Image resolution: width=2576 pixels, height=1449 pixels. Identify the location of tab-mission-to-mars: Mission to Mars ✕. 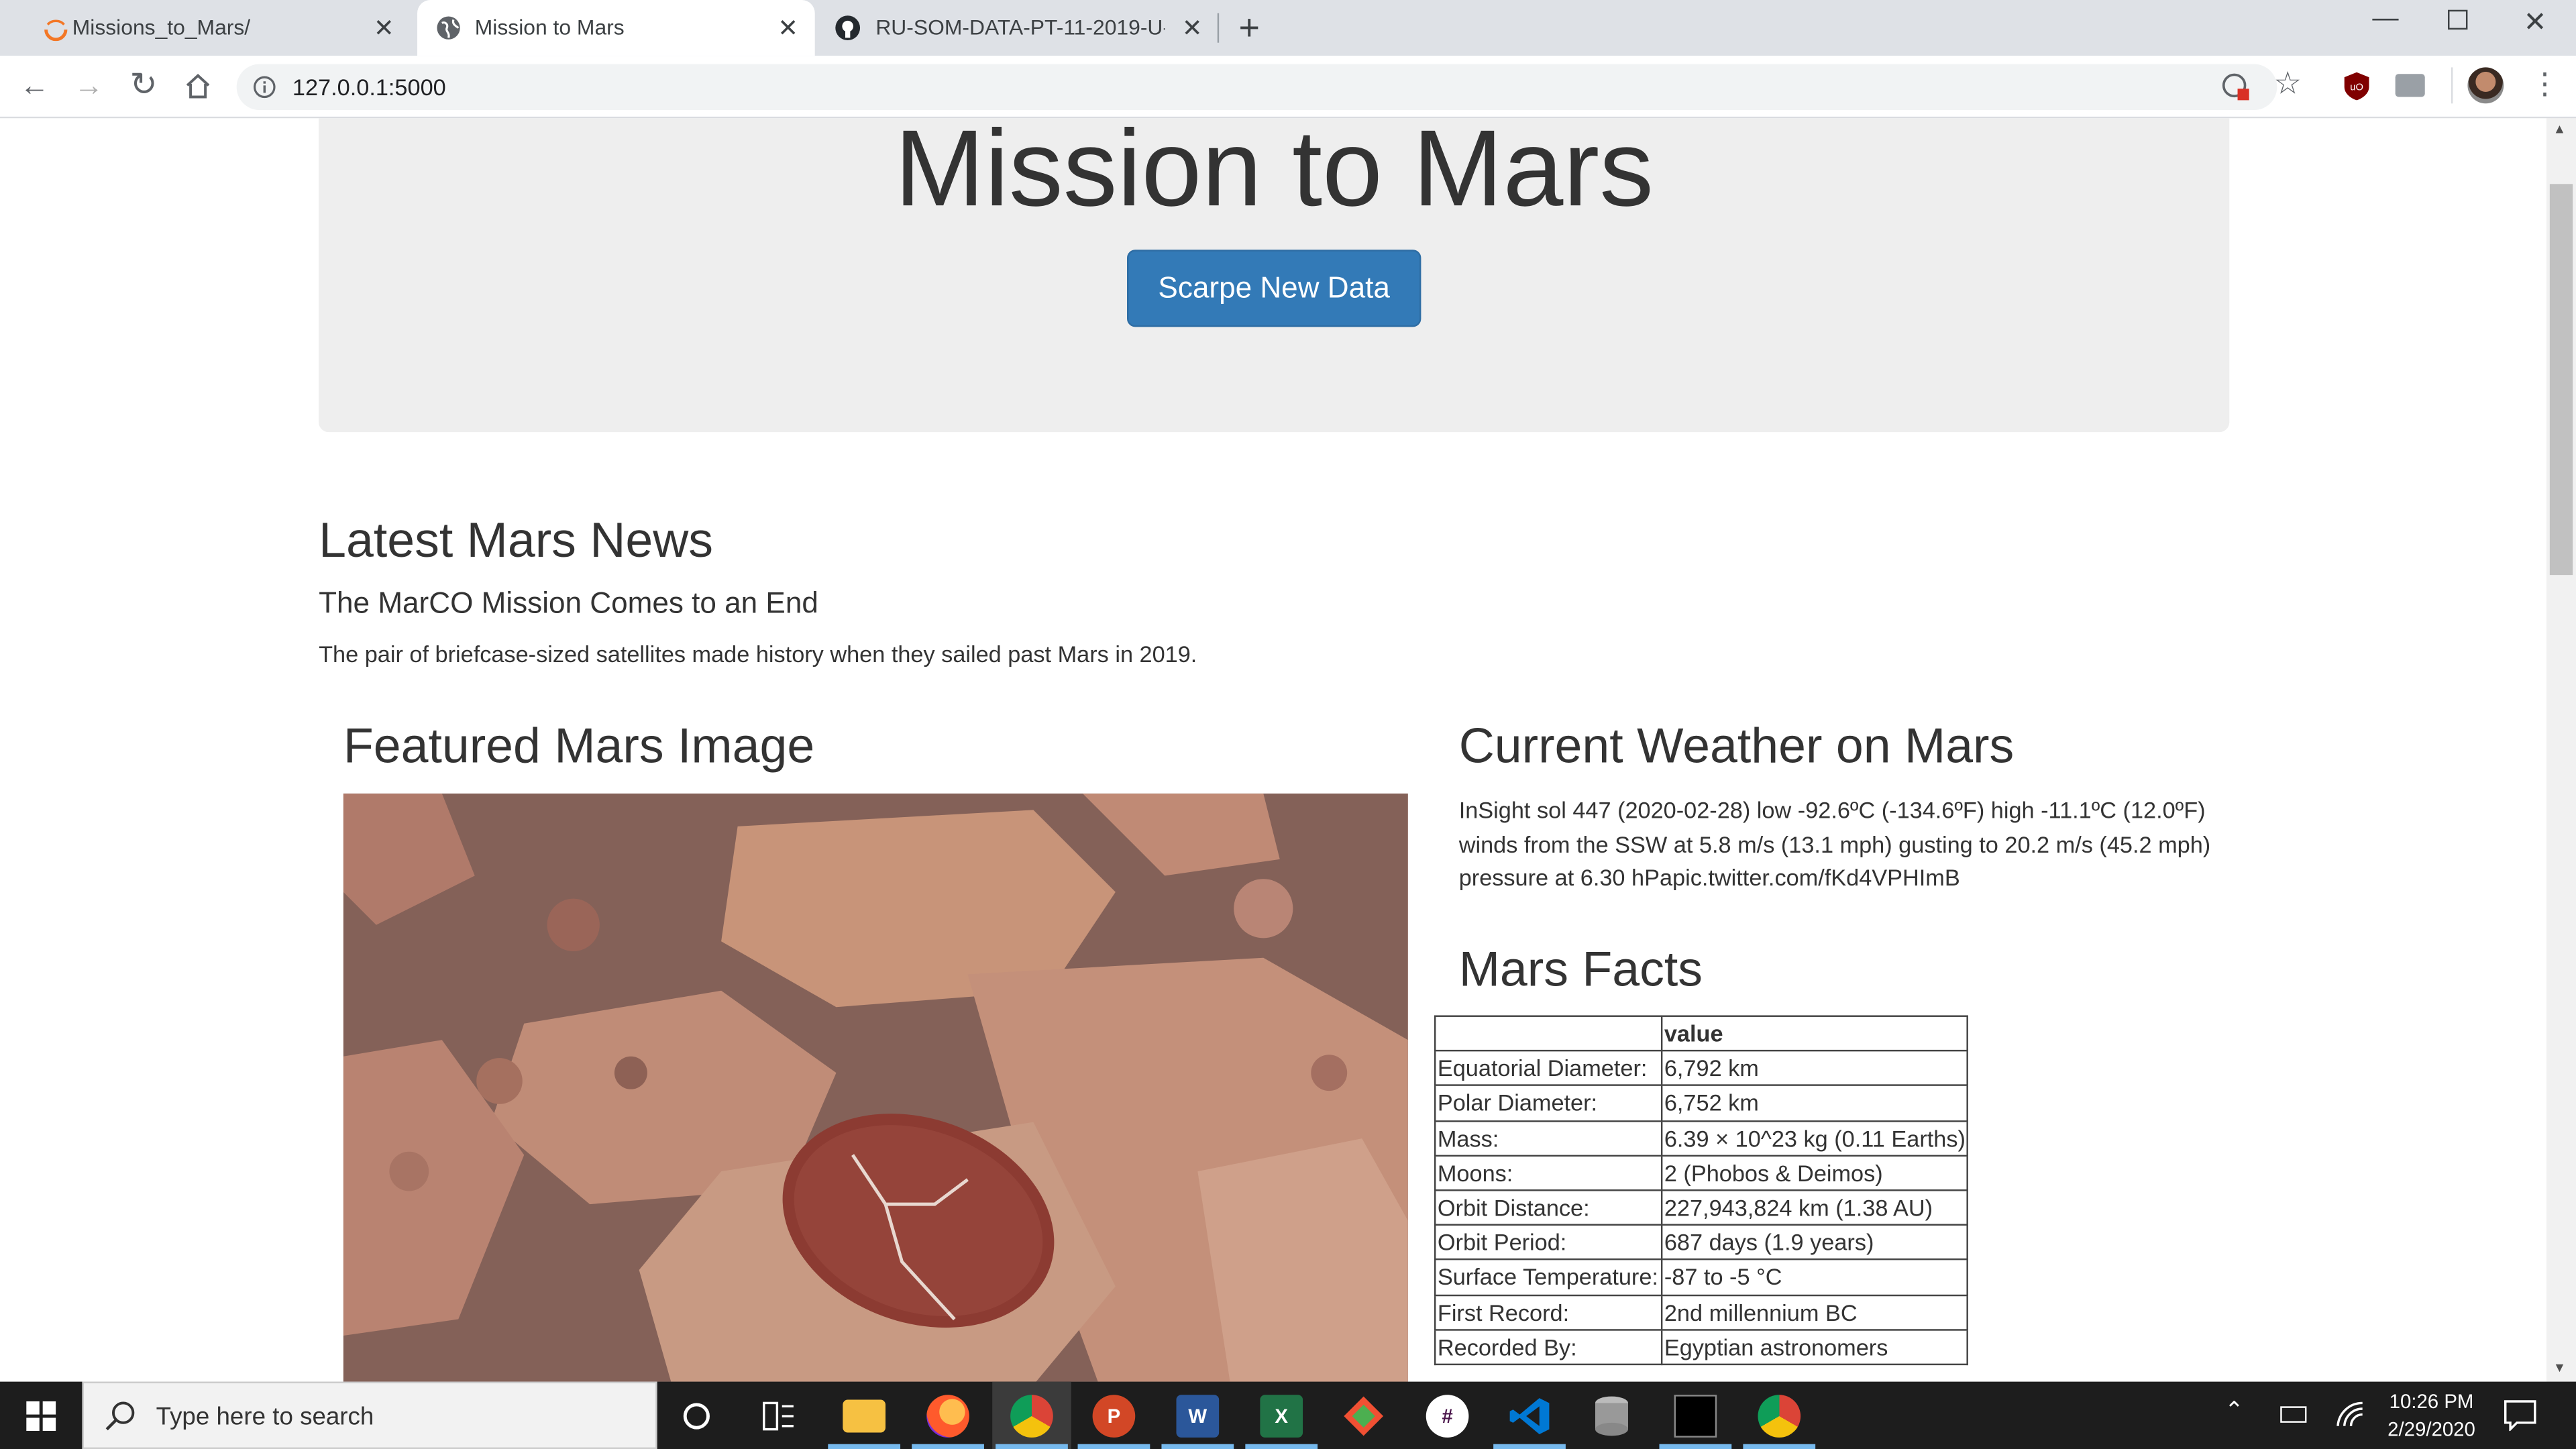
(616, 28).